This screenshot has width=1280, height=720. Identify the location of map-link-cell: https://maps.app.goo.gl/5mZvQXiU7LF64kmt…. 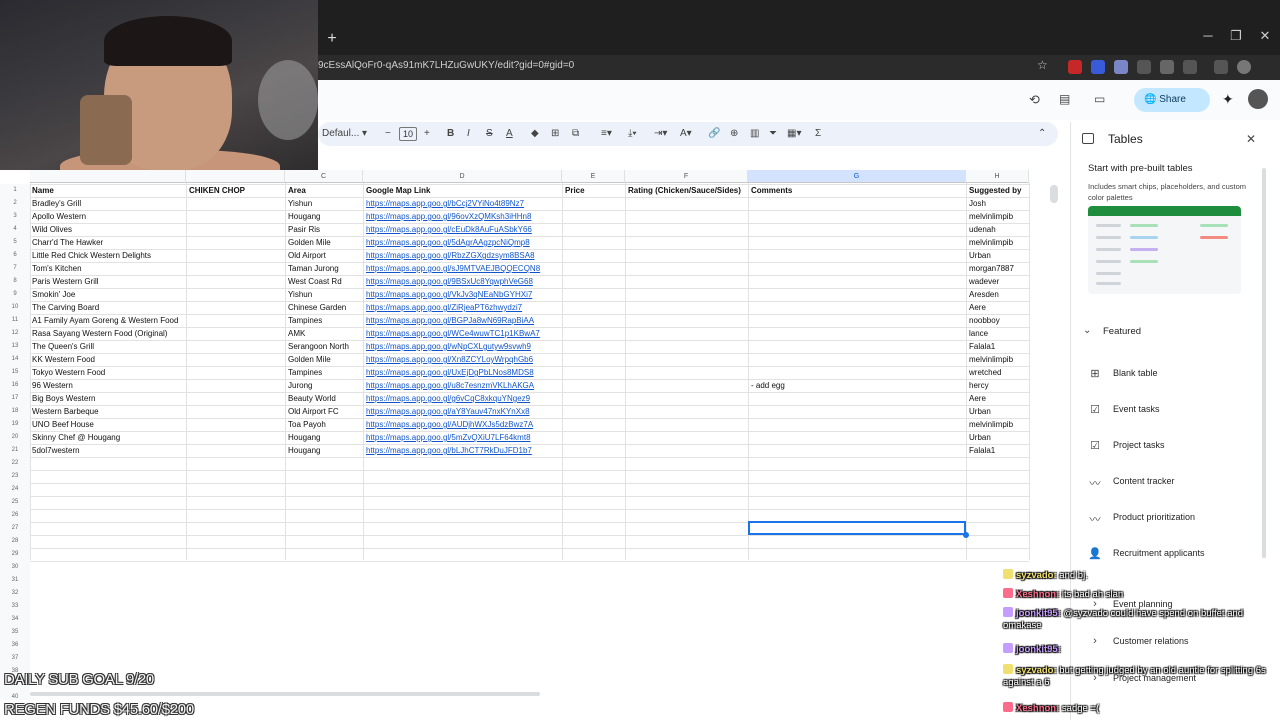
(463, 437).